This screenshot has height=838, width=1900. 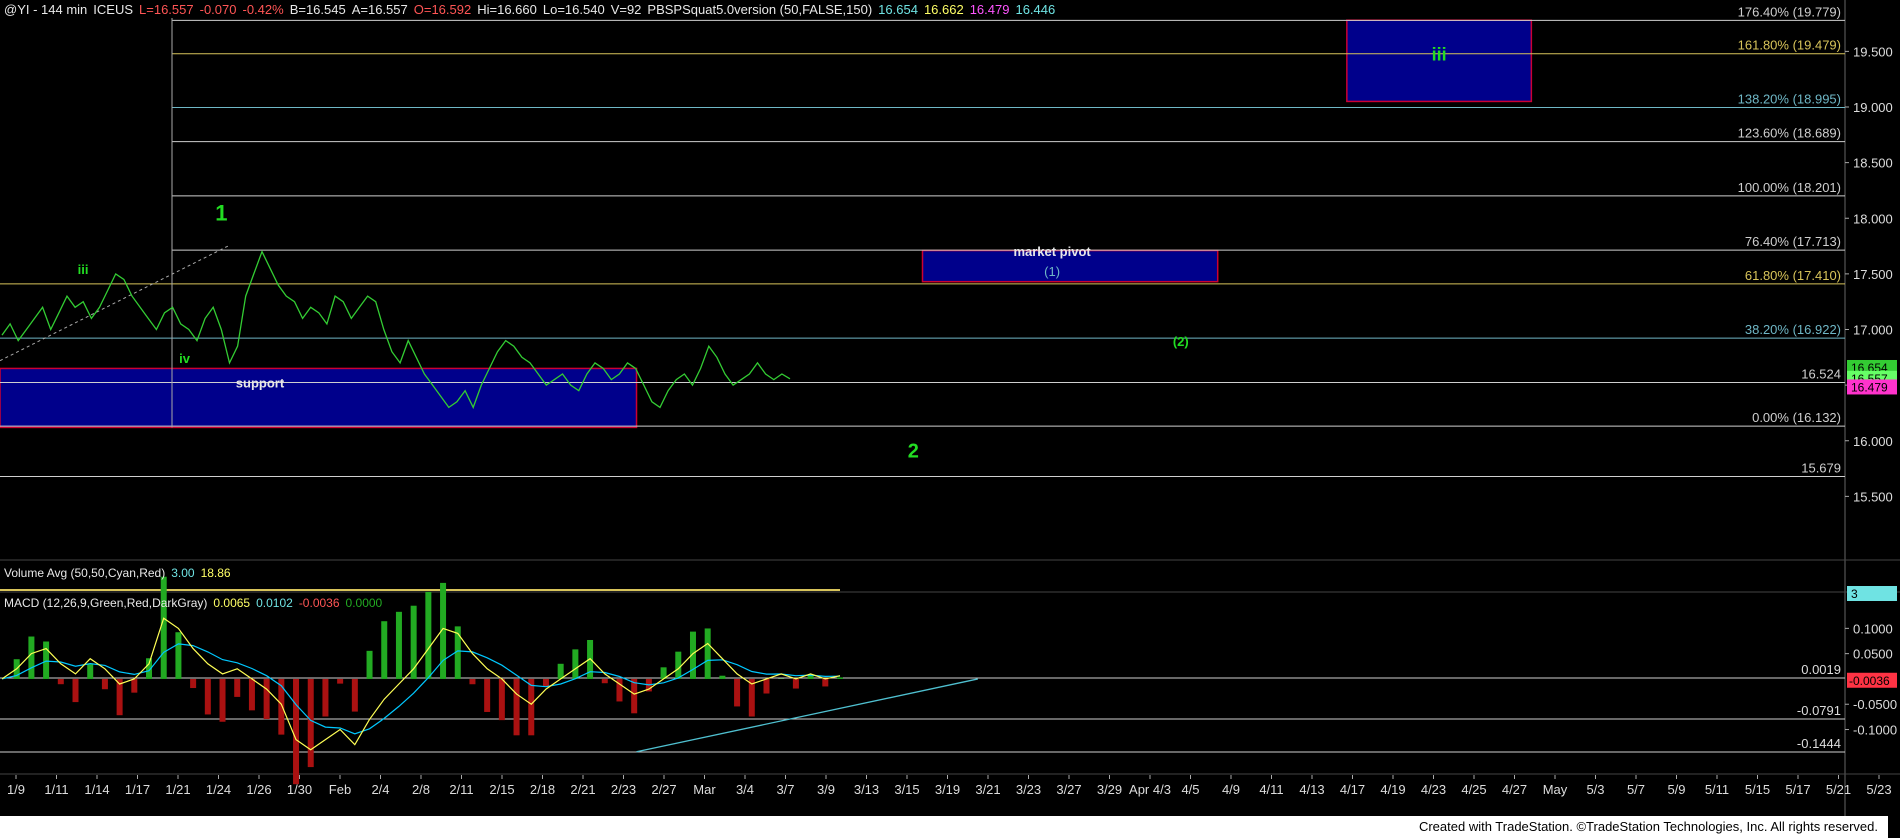 What do you see at coordinates (1797, 789) in the screenshot?
I see `x-tick-label: 5/17` at bounding box center [1797, 789].